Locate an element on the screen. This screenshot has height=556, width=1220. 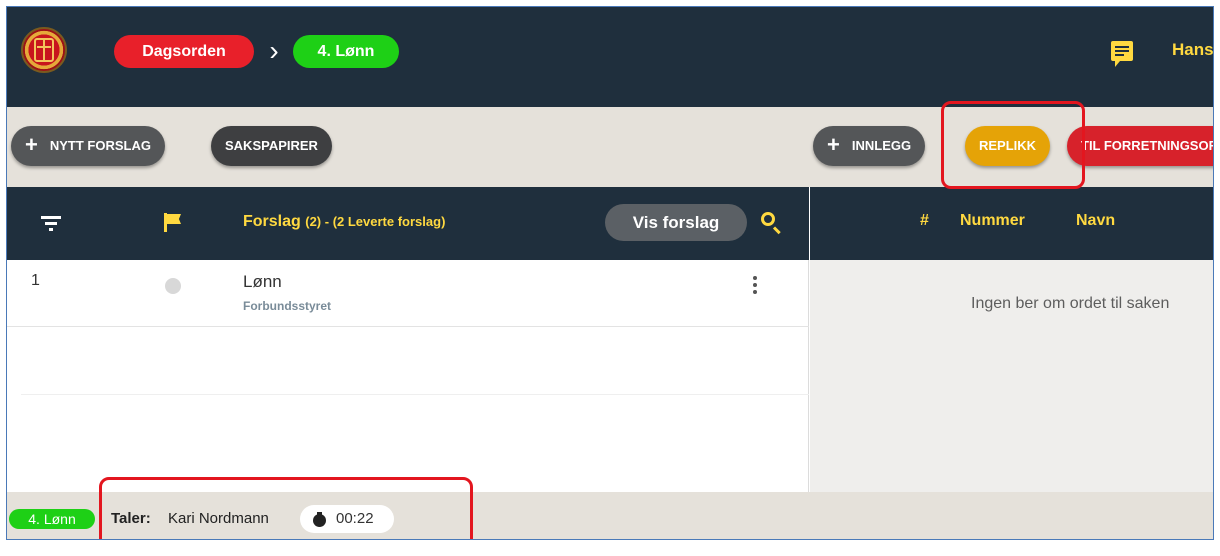
proposal-submitter: Forbundsstyret is located at coordinates (287, 306).